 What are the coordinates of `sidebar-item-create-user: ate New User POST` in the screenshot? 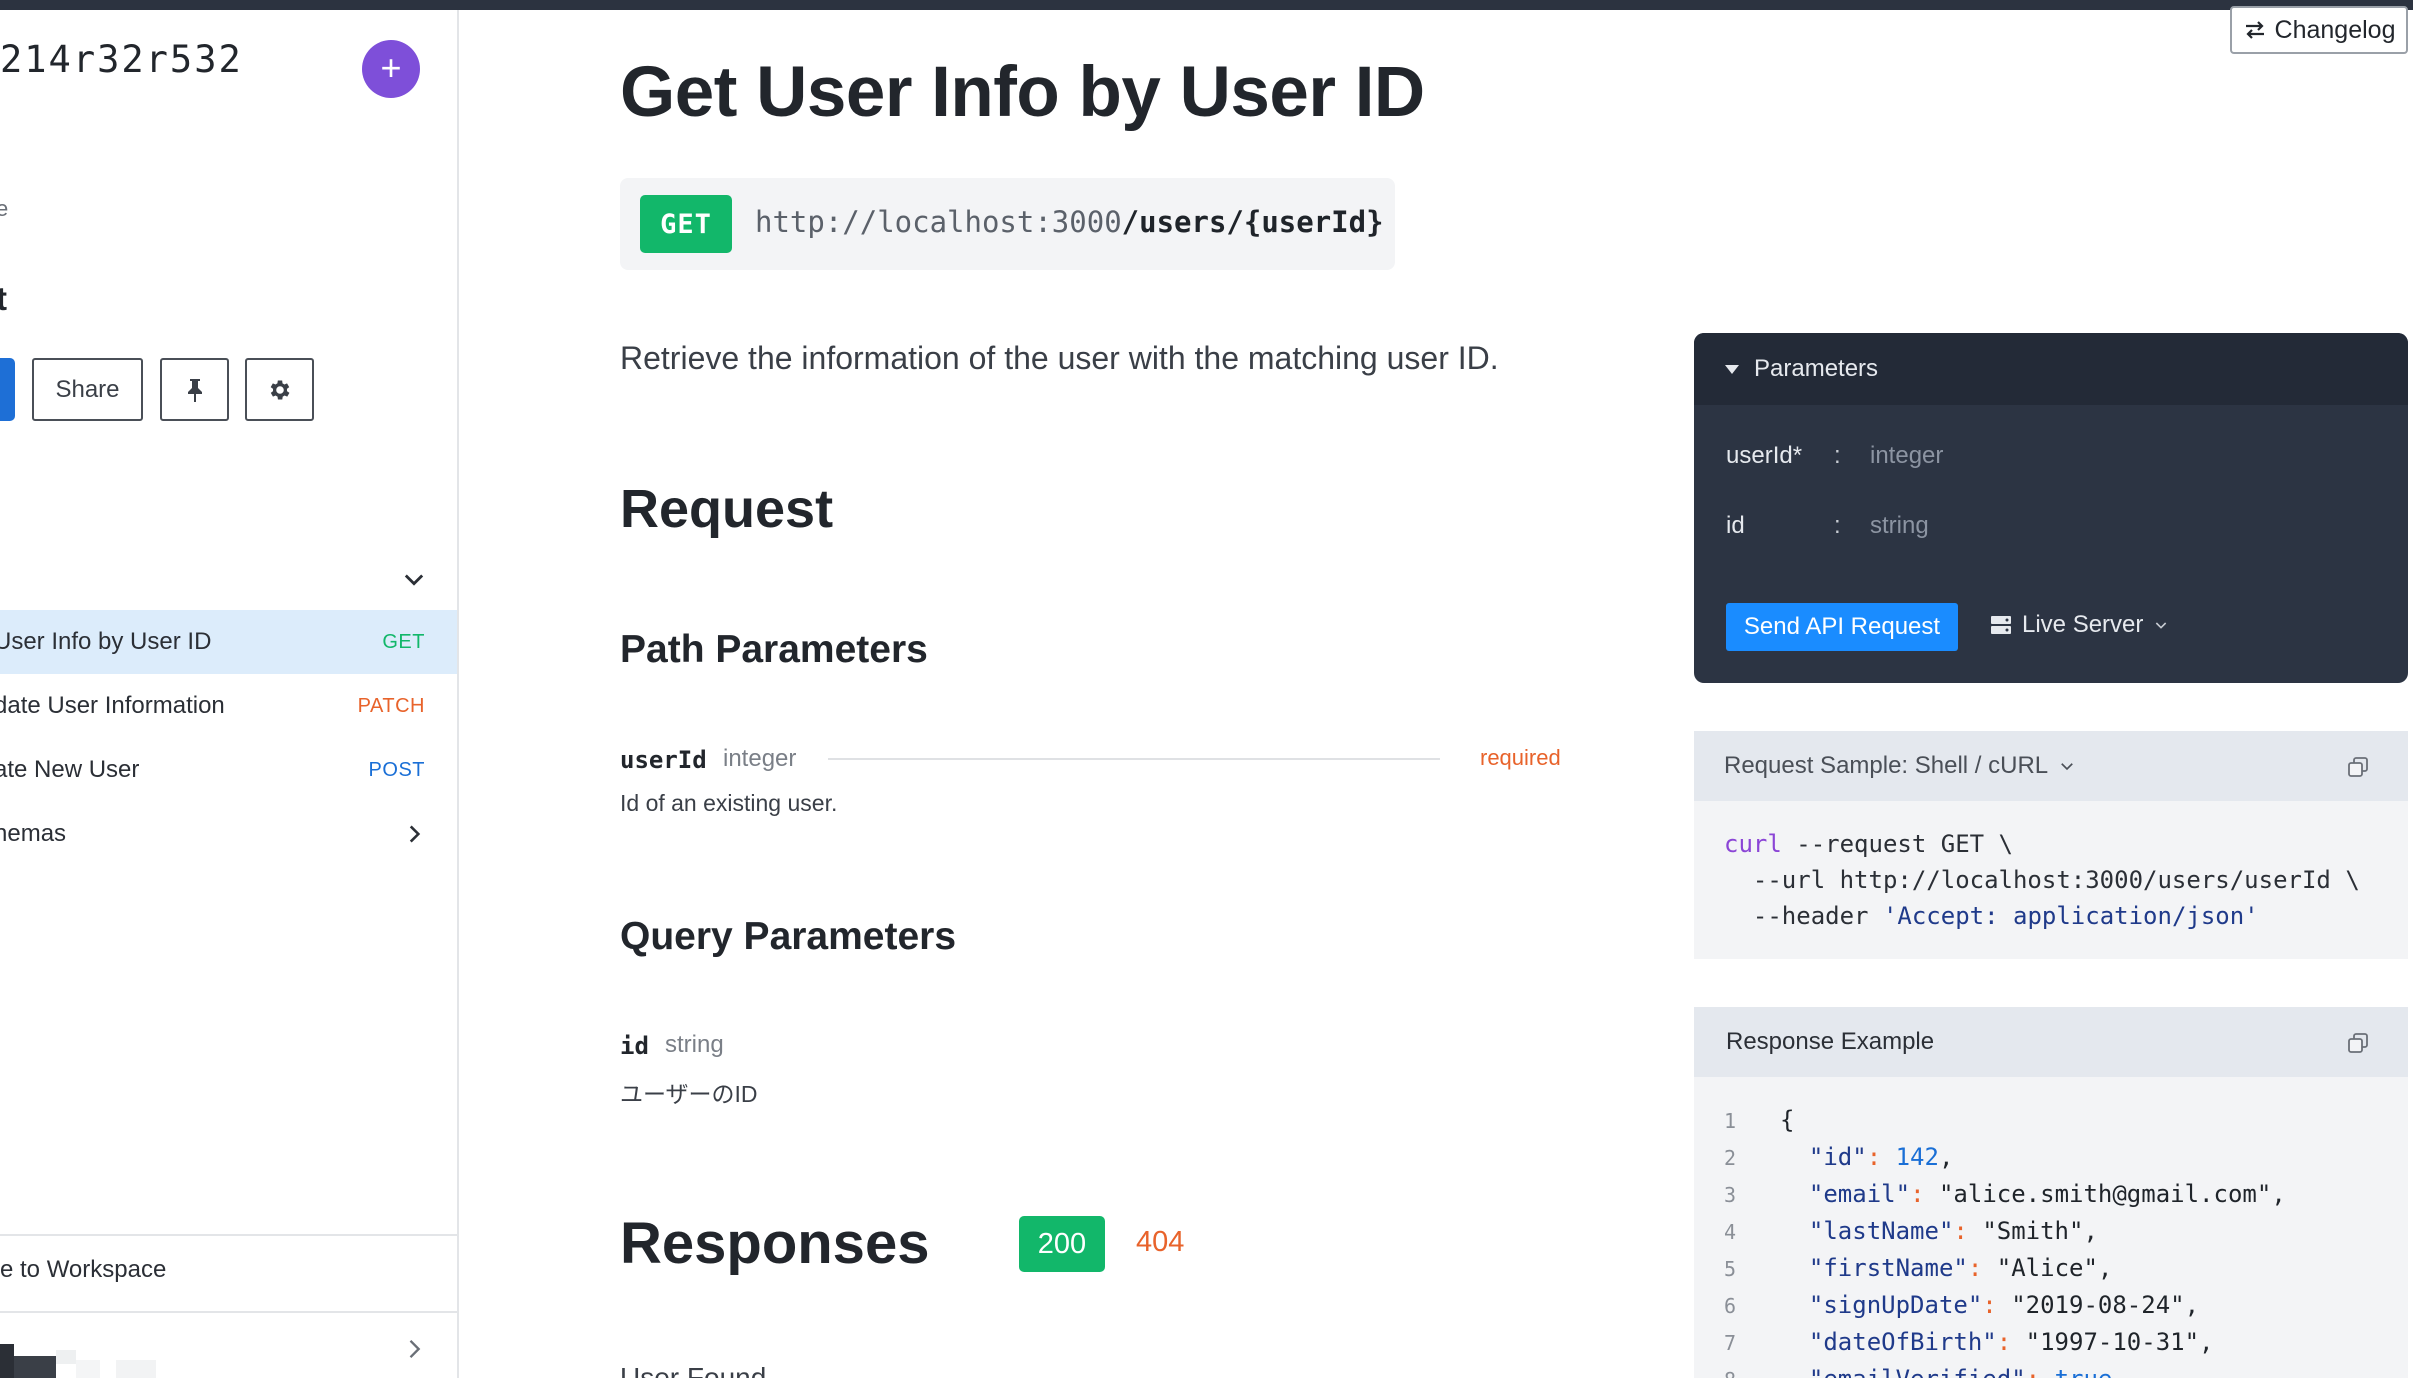 It's located at (228, 770).